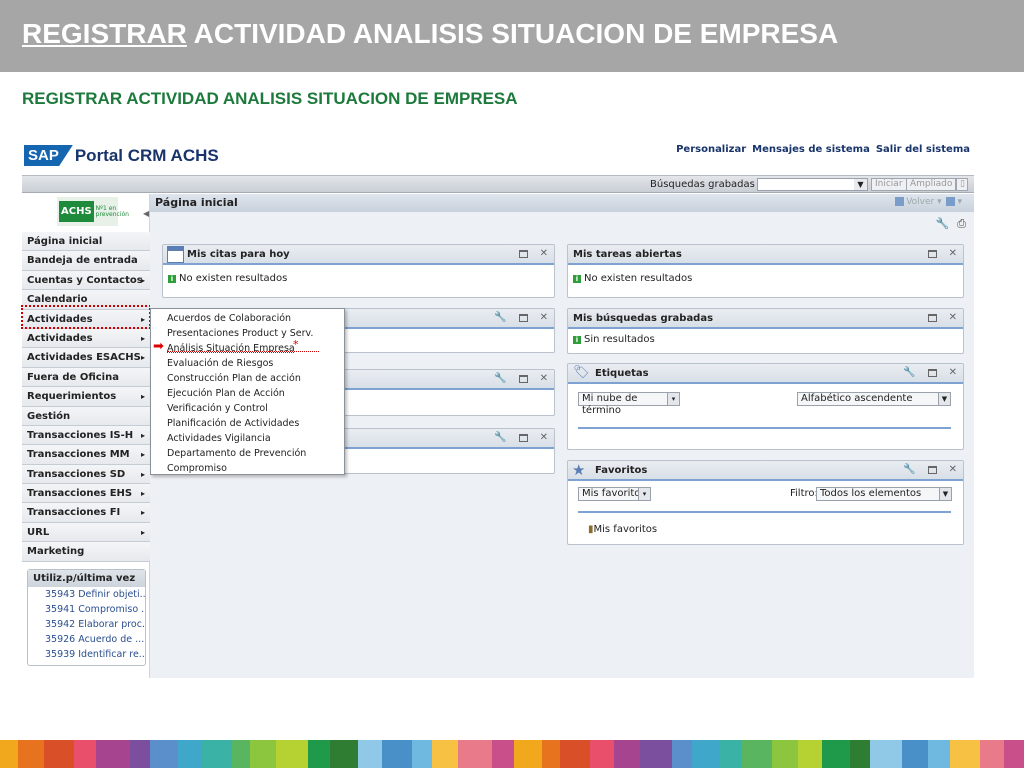  What do you see at coordinates (931, 184) in the screenshot?
I see `extended-button: Ampliado` at bounding box center [931, 184].